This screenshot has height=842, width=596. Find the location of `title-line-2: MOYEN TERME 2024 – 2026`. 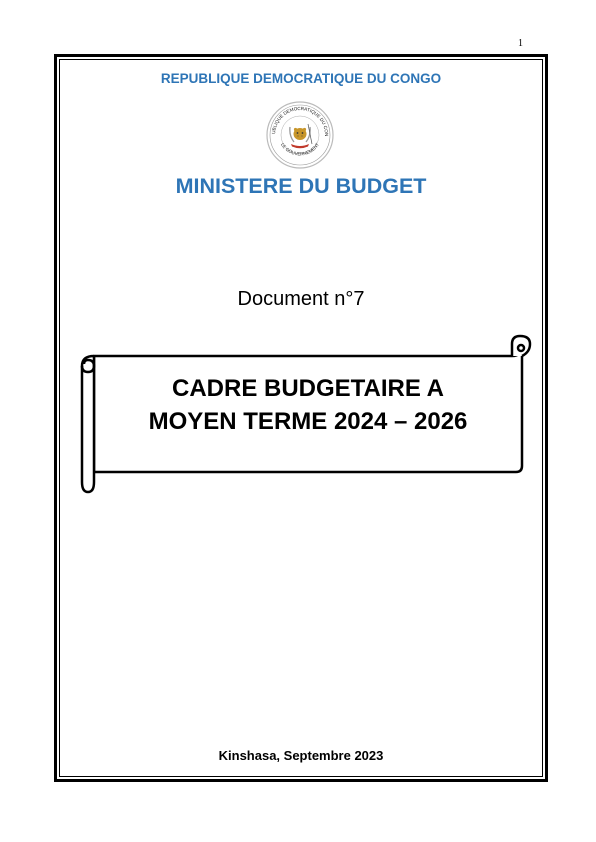

title-line-2: MOYEN TERME 2024 – 2026 is located at coordinates (308, 421).